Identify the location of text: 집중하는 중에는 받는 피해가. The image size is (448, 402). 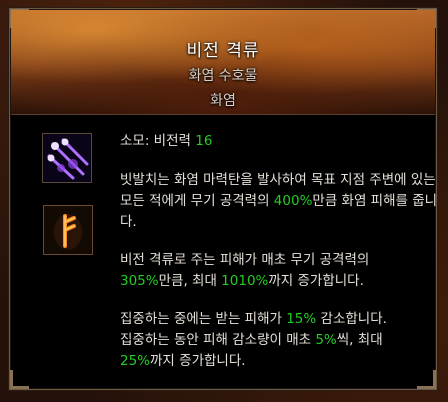
(203, 319).